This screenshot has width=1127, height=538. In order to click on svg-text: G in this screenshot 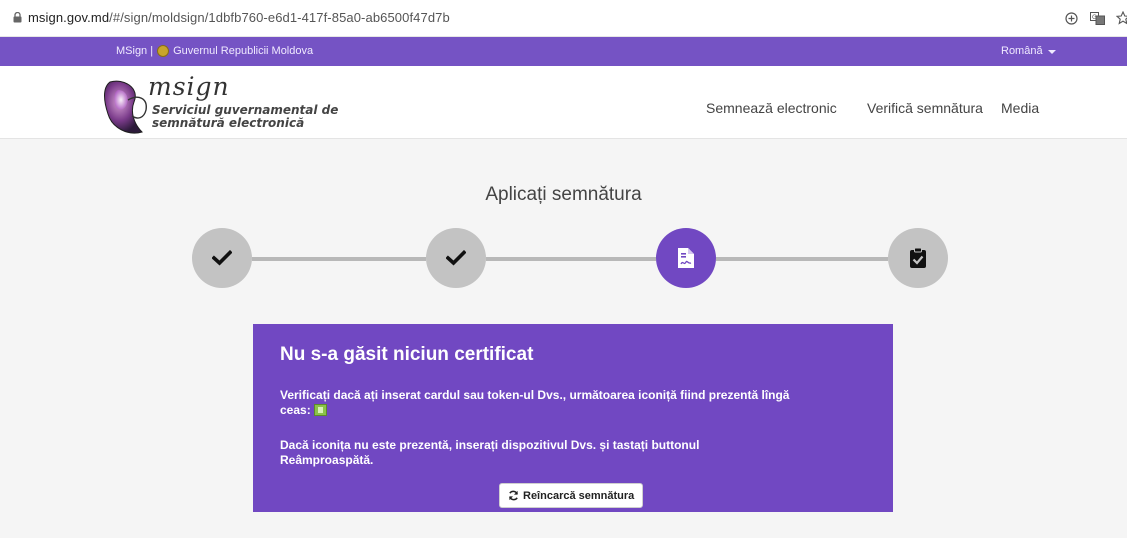, I will do `click(1094, 17)`.